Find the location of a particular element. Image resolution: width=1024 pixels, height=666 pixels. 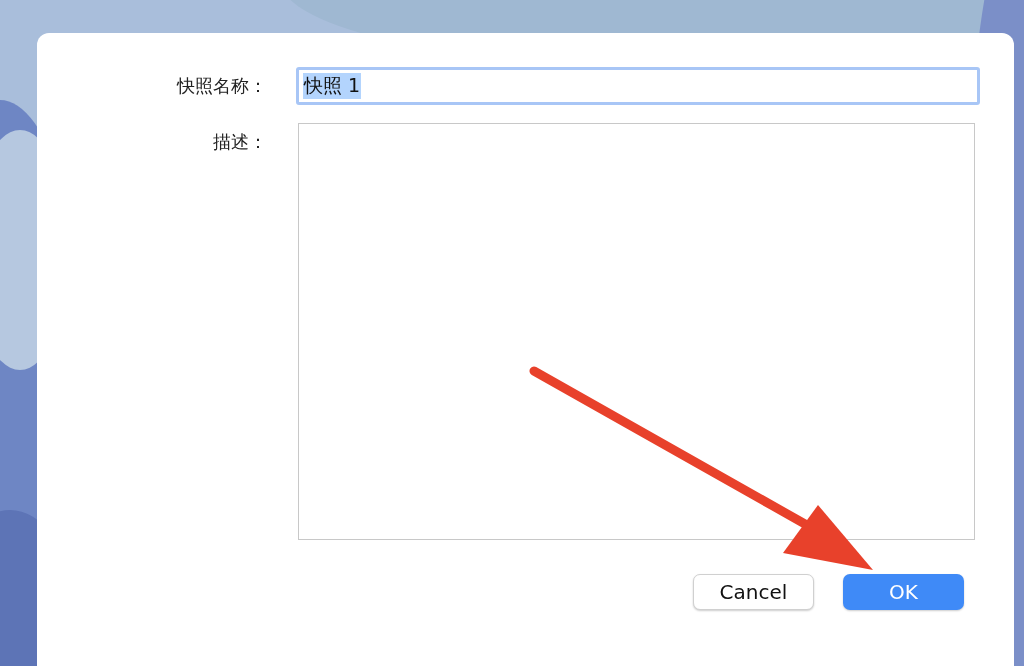

field-label: 快照名称： is located at coordinates (222, 86).